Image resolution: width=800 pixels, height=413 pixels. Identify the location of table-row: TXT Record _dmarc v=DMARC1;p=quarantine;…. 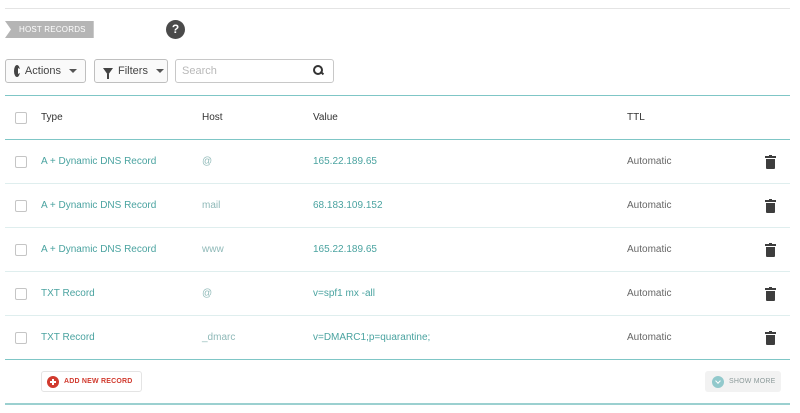
(397, 338).